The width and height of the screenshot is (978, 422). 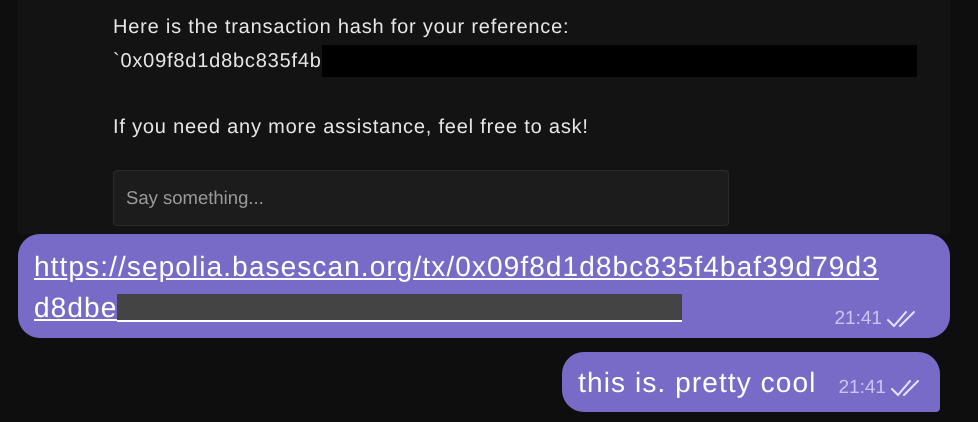 What do you see at coordinates (217, 61) in the screenshot?
I see `message-text: `0x09f8d1d8bc835f4b` at bounding box center [217, 61].